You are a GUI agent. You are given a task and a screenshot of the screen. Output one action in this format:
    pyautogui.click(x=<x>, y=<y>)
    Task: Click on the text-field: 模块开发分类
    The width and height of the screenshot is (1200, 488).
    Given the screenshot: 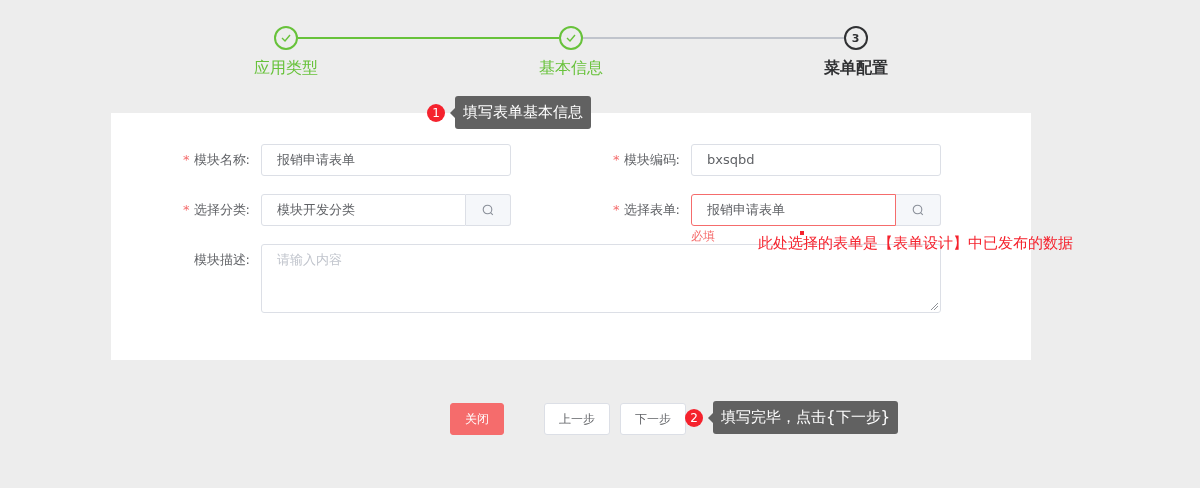 What is the action you would take?
    pyautogui.click(x=363, y=210)
    